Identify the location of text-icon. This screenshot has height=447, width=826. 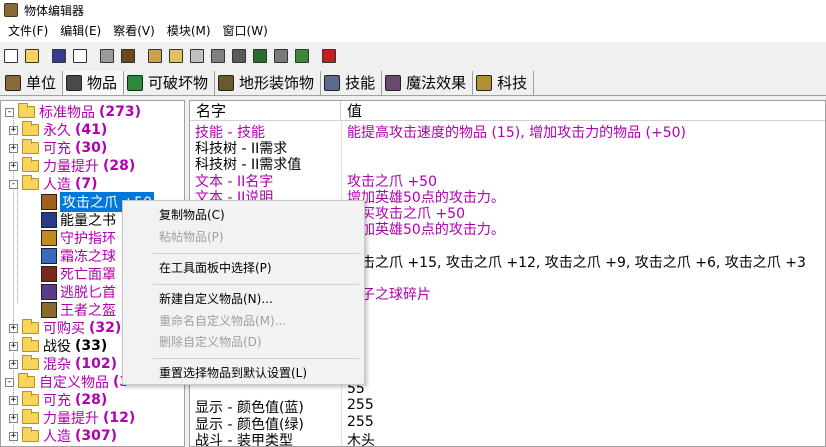
(176, 56).